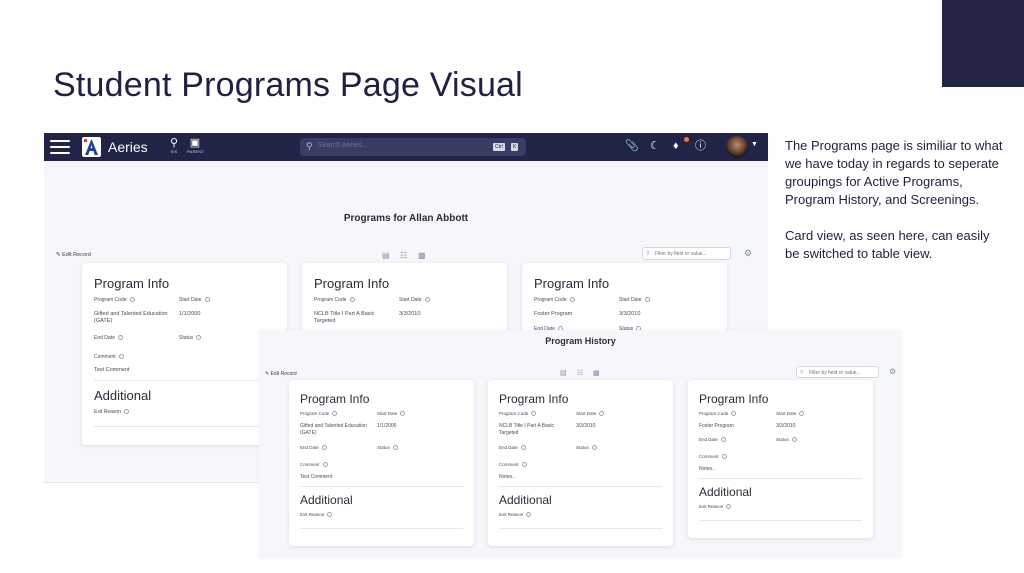 This screenshot has height=573, width=1024. Describe the element at coordinates (131, 318) in the screenshot. I see `program-code-value: Gifted and Talented Education (GATE)` at that location.